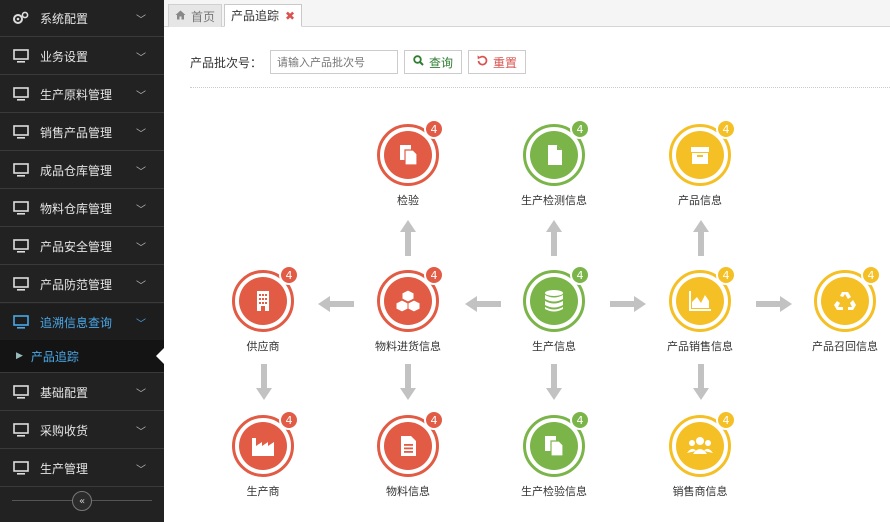  What do you see at coordinates (845, 301) in the screenshot?
I see `recycle-icon` at bounding box center [845, 301].